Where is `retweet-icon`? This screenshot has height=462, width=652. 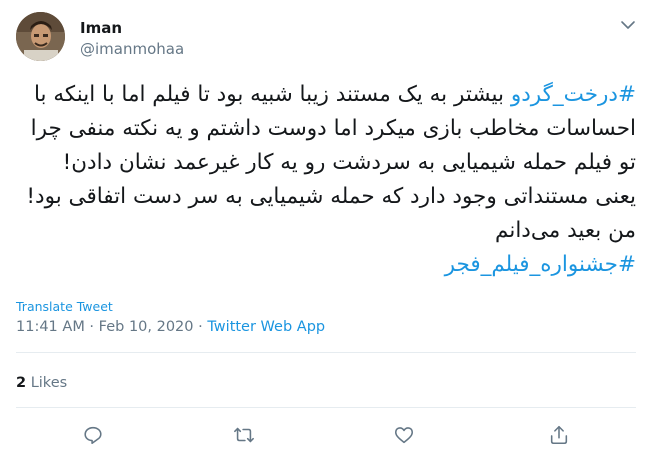 retweet-icon is located at coordinates (245, 436).